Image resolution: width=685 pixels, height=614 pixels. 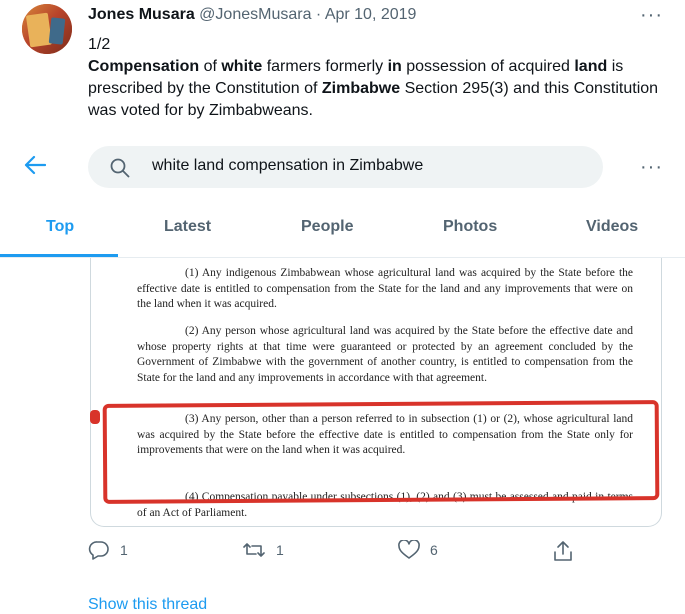 What do you see at coordinates (47, 29) in the screenshot?
I see `avatar` at bounding box center [47, 29].